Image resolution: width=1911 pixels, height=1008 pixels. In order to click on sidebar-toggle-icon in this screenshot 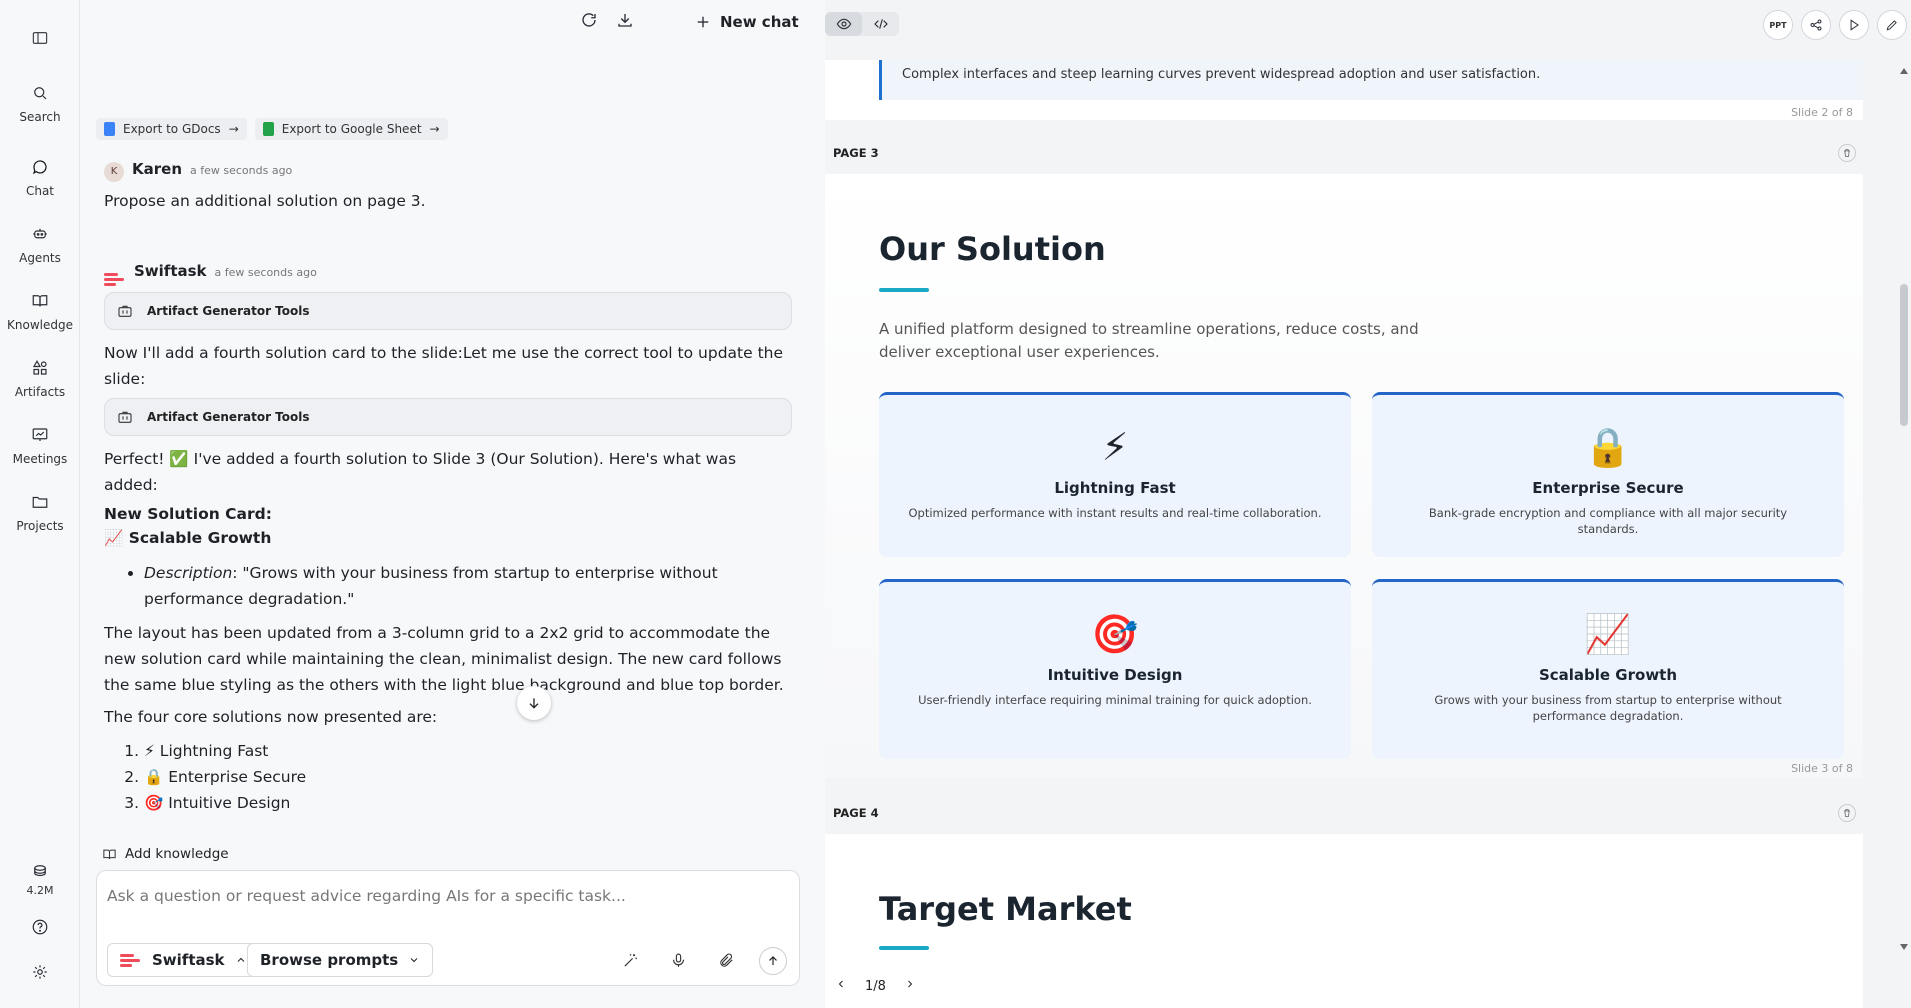, I will do `click(40, 38)`.